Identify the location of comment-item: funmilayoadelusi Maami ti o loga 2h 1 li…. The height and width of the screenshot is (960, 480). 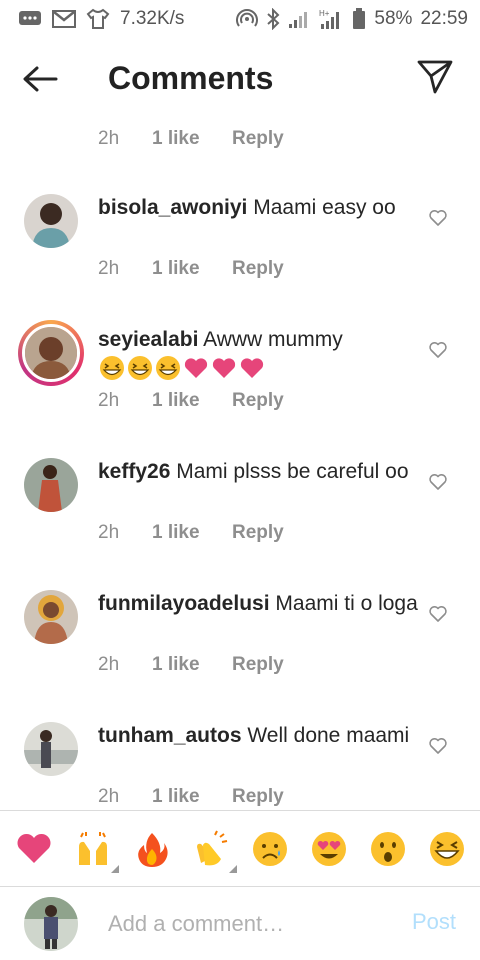
(240, 656).